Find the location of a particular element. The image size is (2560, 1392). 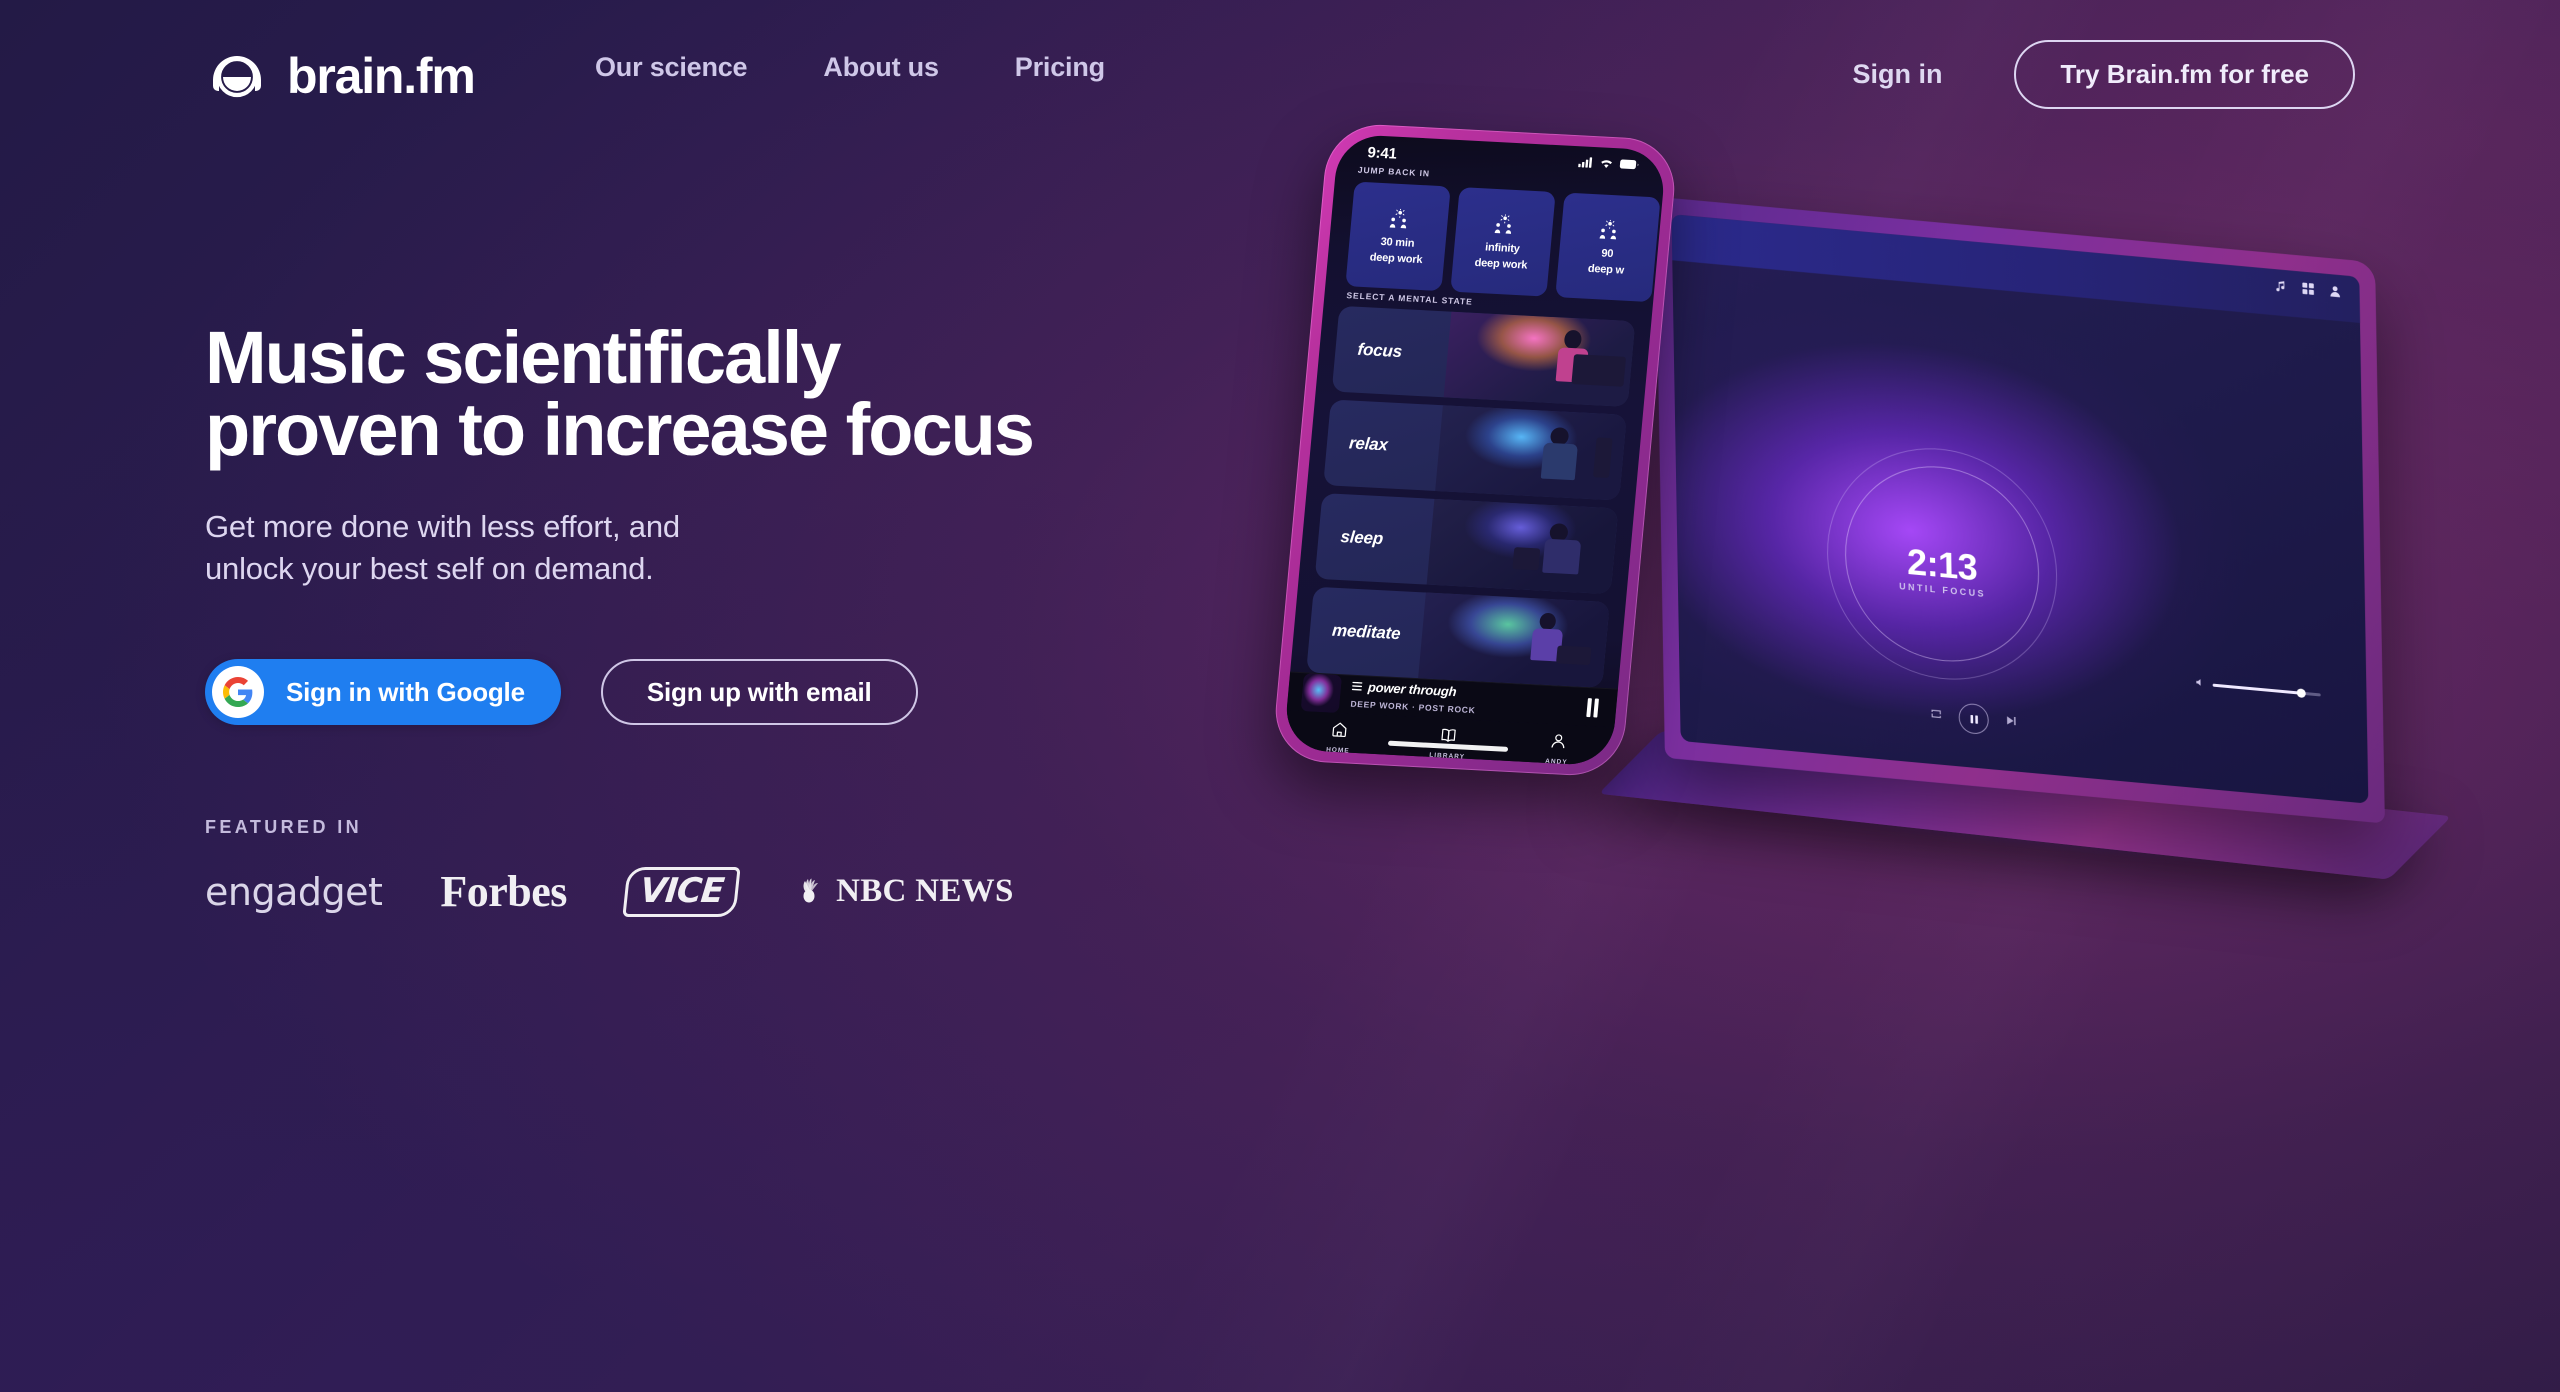

header-actions: Sign in Try Brain.fm for free is located at coordinates (2103, 74).